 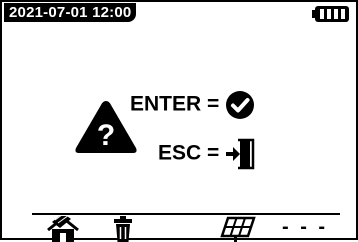 I want to click on toolbar-divider, so click(x=186, y=214).